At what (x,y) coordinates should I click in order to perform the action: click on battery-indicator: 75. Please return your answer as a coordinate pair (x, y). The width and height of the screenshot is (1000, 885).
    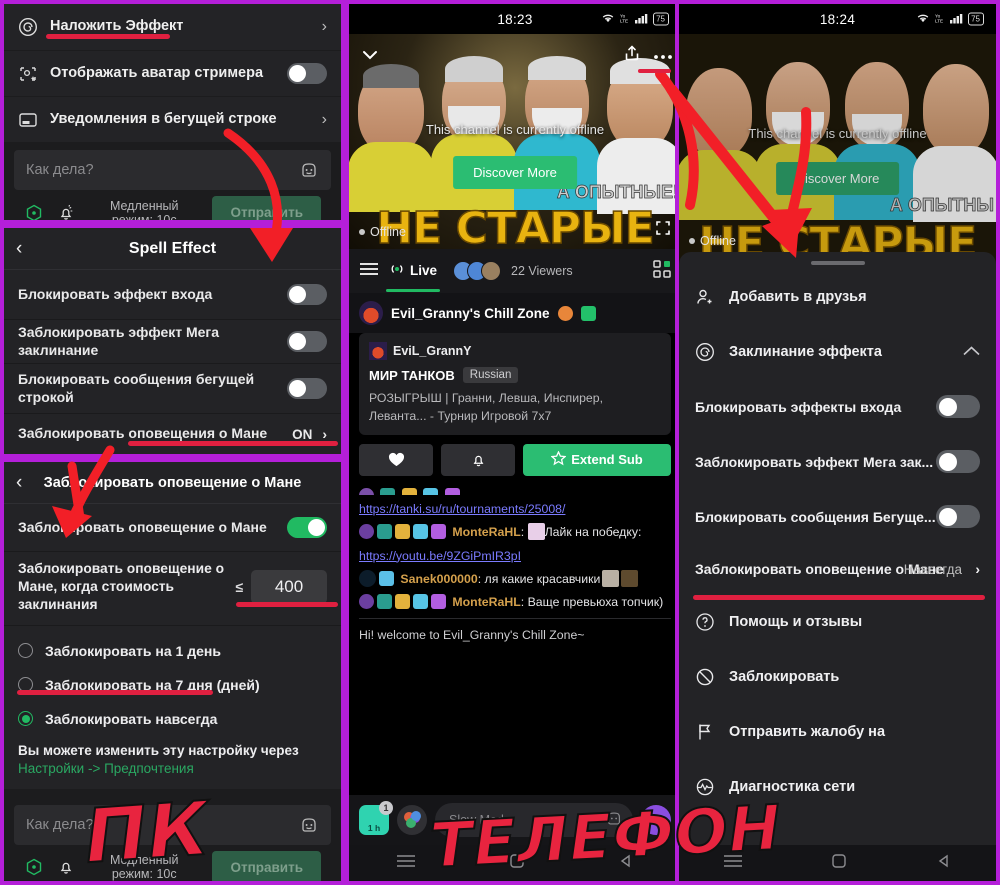
    Looking at the image, I should click on (661, 19).